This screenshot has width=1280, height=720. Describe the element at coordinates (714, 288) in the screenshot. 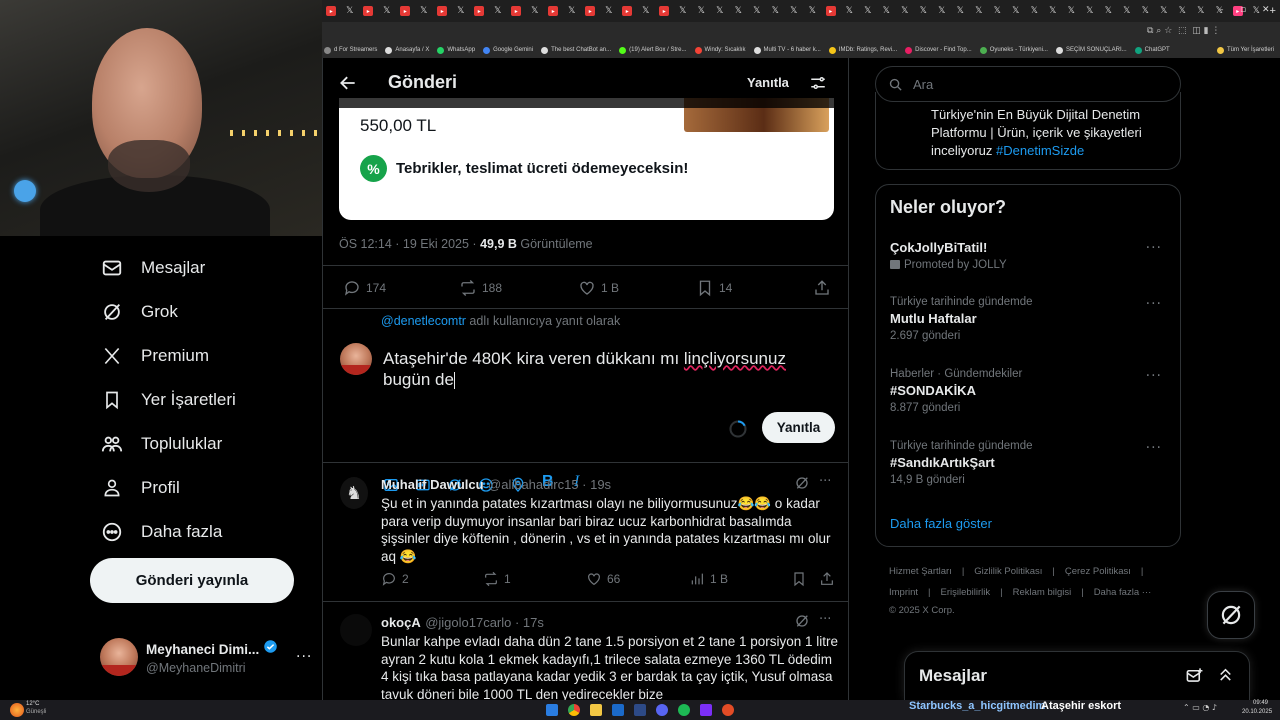

I see `bookmark-action: 14` at that location.